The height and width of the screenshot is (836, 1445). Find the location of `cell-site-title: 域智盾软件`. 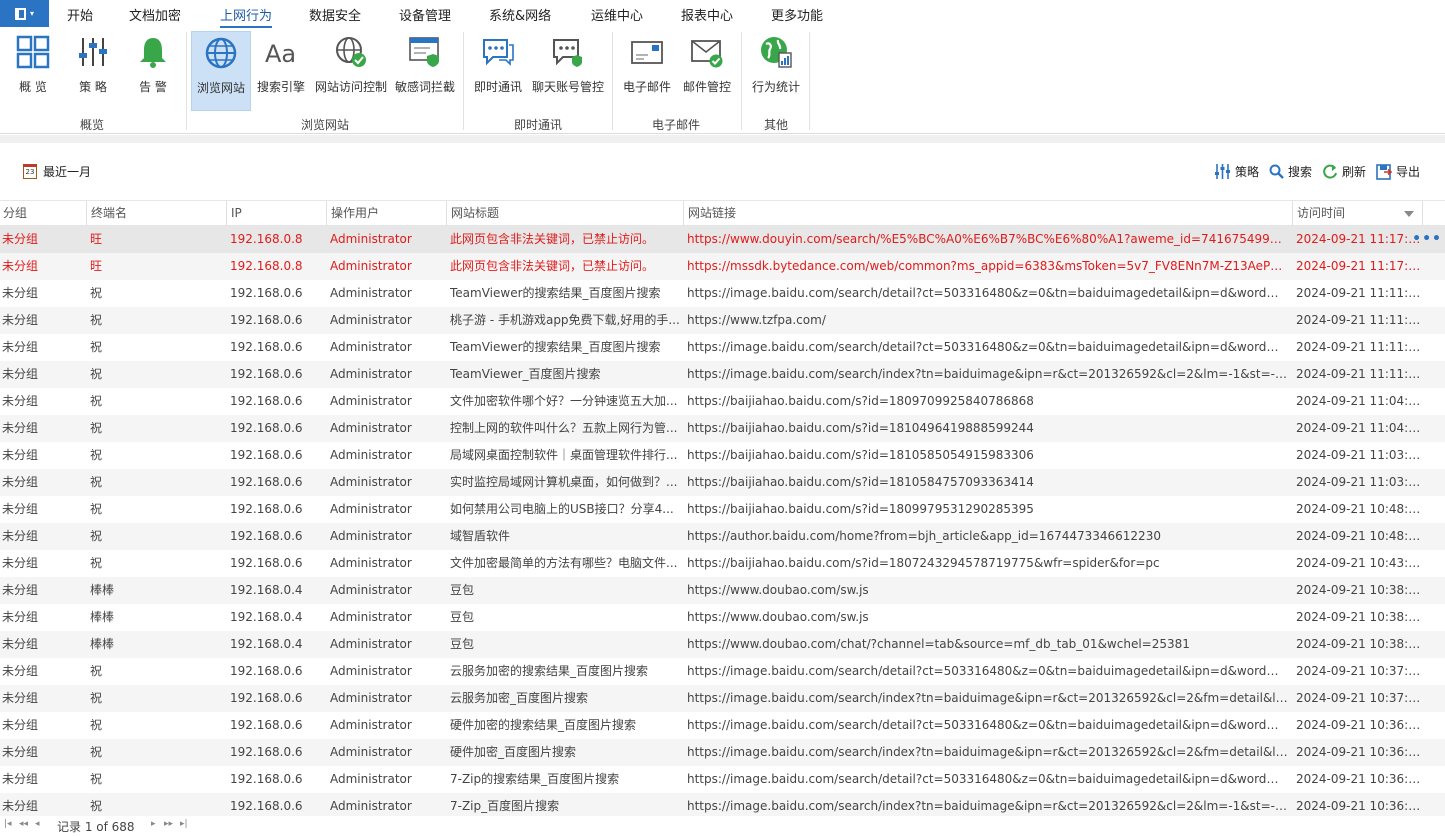

cell-site-title: 域智盾软件 is located at coordinates (480, 536).